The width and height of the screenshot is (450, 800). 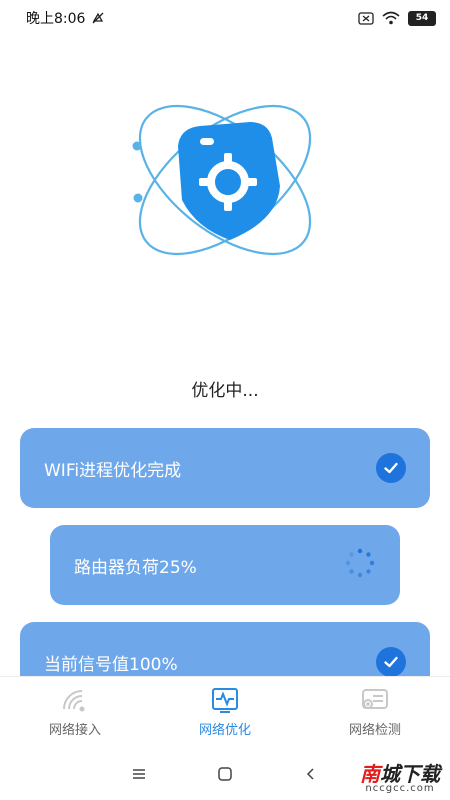 I want to click on nav-label: 网络检测, so click(x=374, y=730).